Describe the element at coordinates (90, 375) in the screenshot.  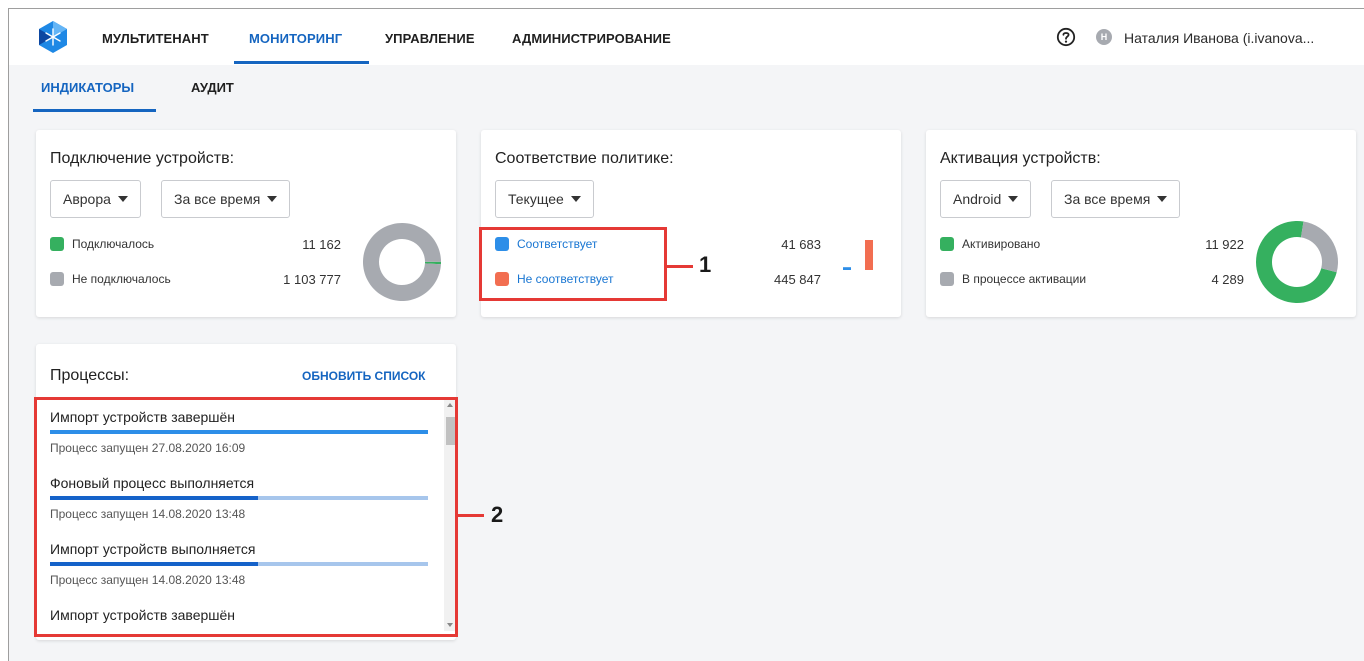
I see `card-title: Процессы:` at that location.